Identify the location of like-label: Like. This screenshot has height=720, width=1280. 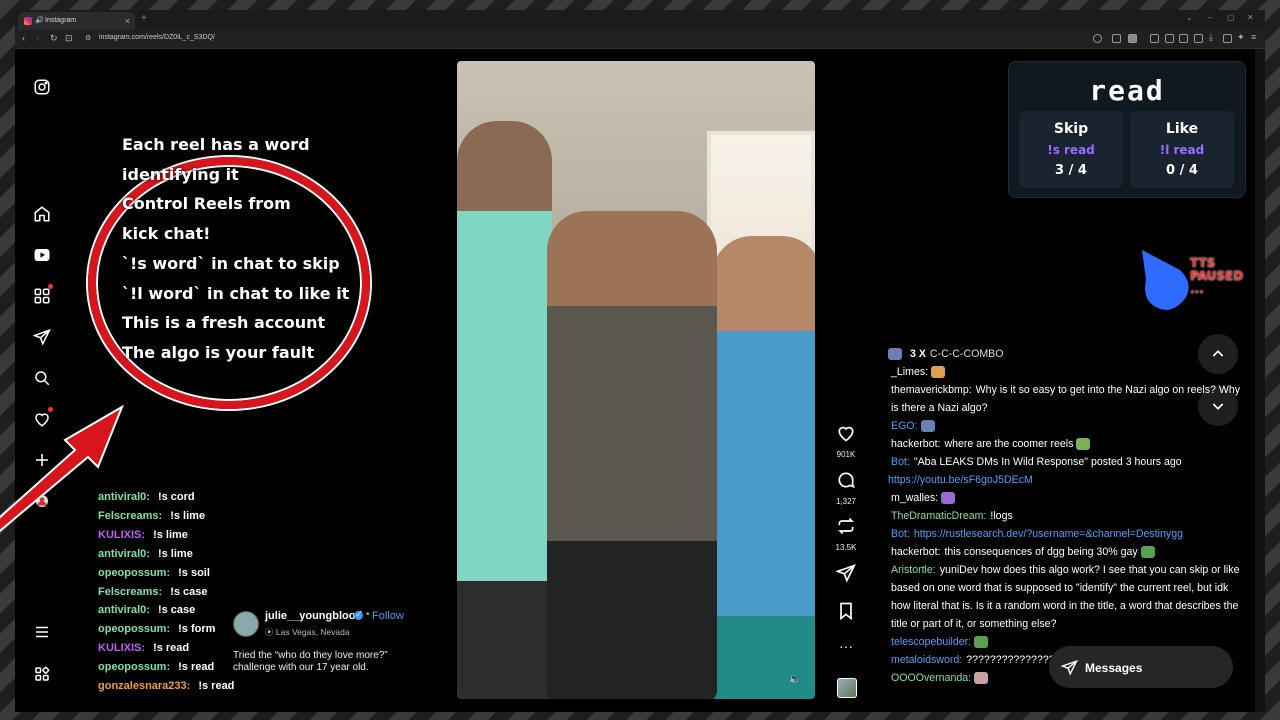
(1182, 129).